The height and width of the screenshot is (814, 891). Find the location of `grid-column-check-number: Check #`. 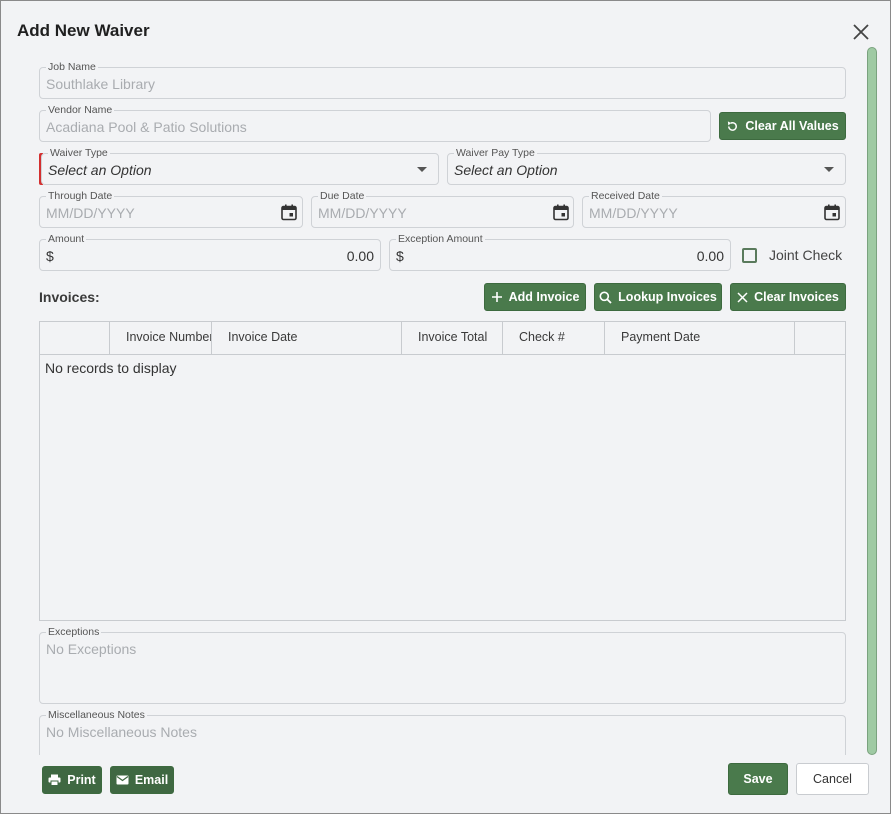

grid-column-check-number: Check # is located at coordinates (554, 338).